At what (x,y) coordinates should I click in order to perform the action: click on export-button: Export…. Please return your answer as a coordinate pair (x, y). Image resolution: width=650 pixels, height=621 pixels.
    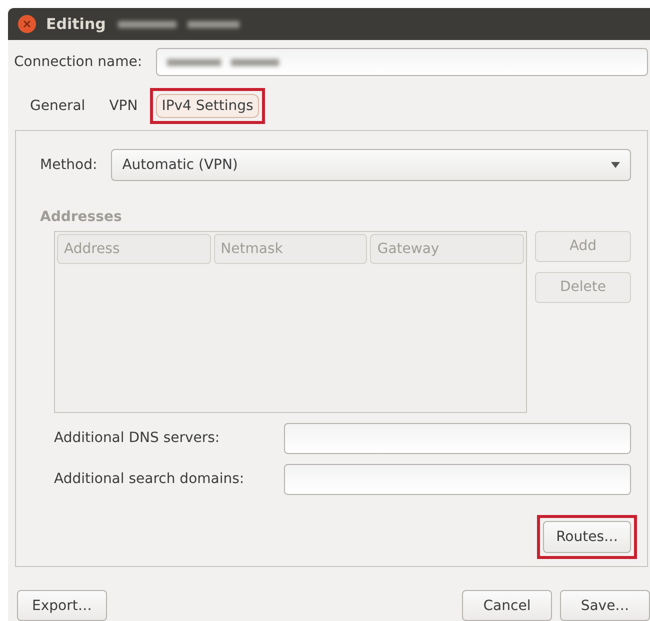
    Looking at the image, I should click on (62, 605).